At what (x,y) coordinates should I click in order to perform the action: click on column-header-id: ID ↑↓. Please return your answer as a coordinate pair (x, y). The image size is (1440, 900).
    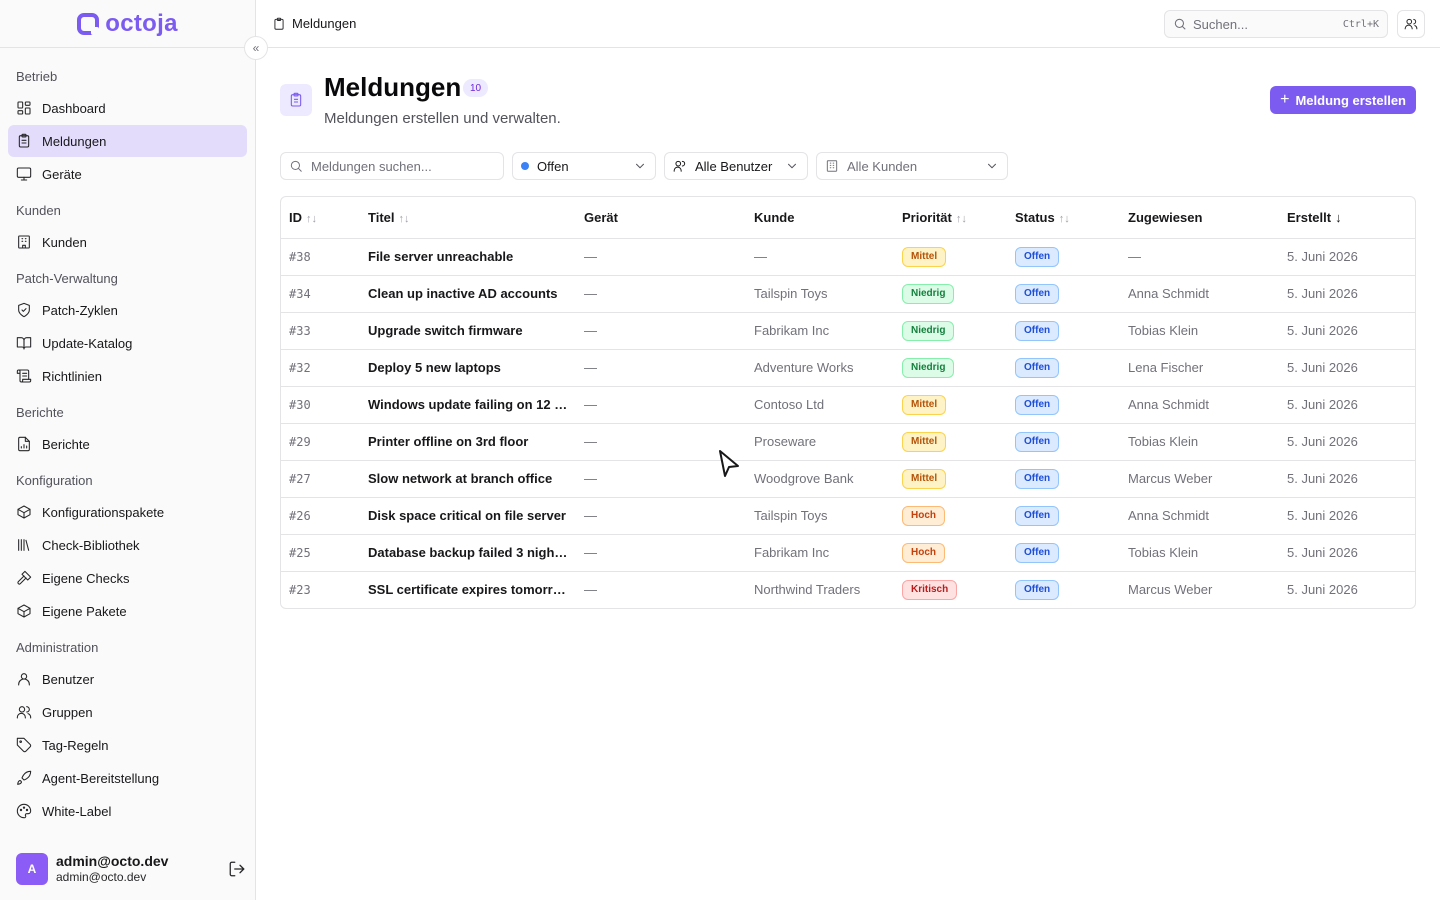
    Looking at the image, I should click on (320, 218).